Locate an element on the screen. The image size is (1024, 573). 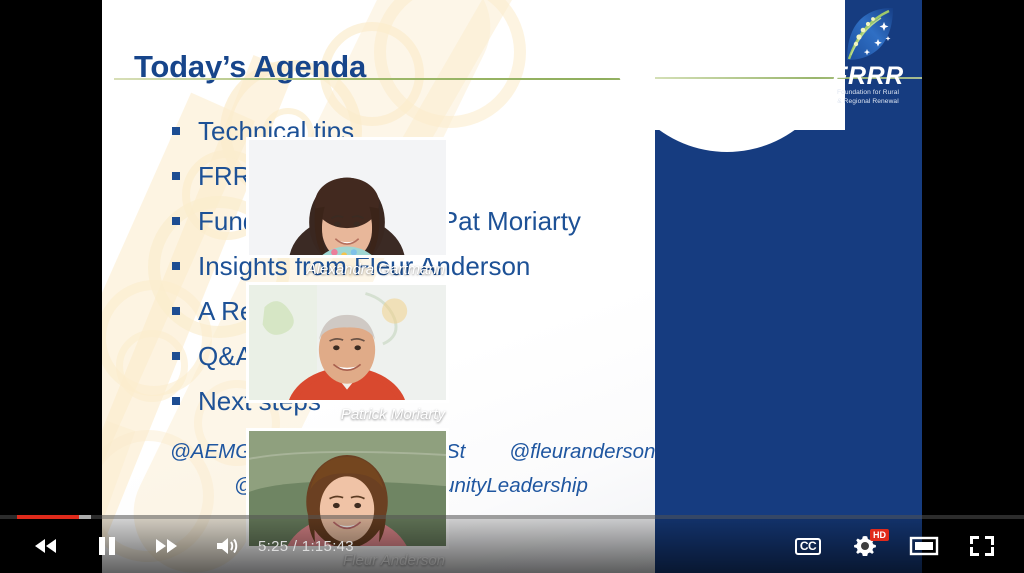
previous-icon is located at coordinates (45, 546).